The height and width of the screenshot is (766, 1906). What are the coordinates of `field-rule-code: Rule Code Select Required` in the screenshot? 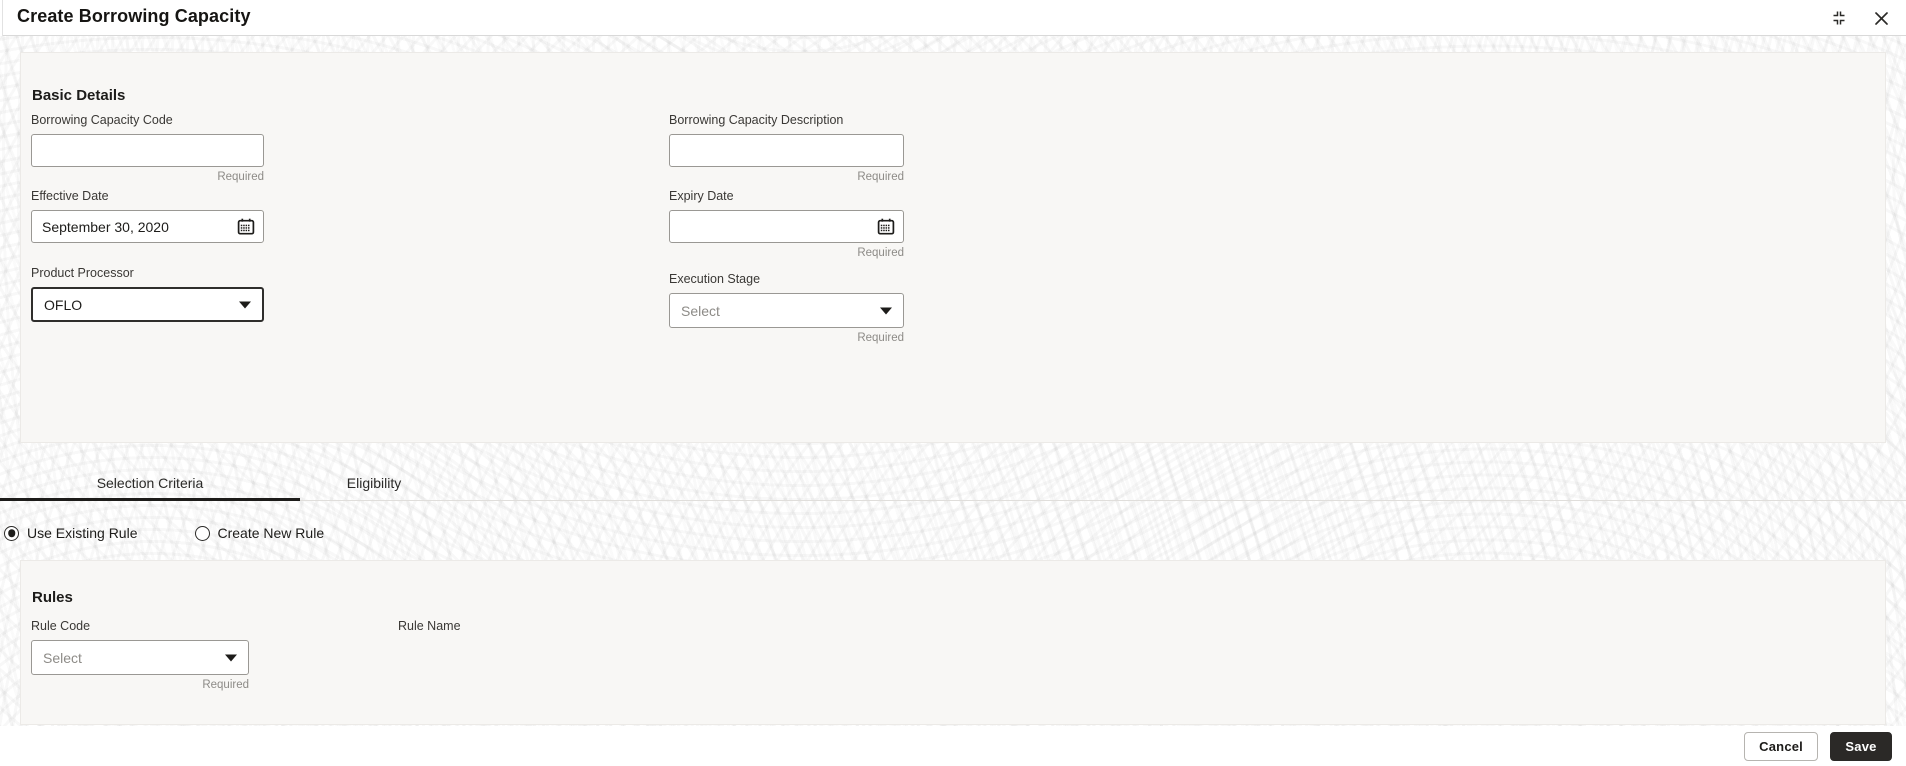 It's located at (140, 655).